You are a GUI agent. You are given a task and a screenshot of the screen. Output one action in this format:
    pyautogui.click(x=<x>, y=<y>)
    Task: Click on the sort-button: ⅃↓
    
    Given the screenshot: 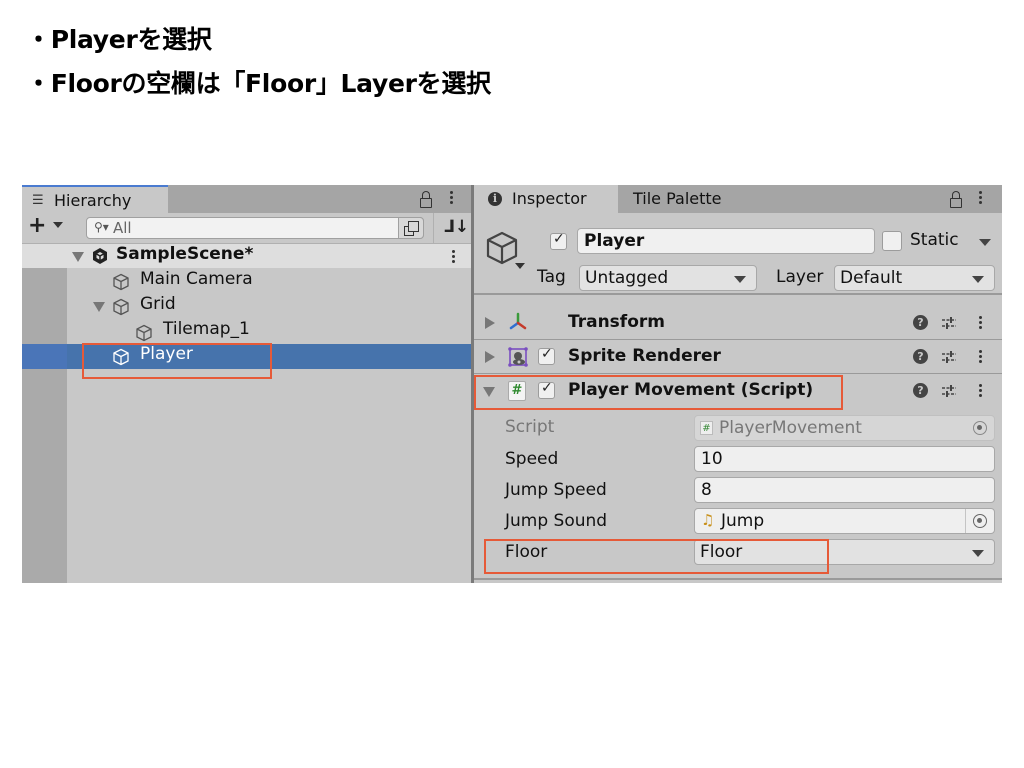 What is the action you would take?
    pyautogui.click(x=452, y=228)
    